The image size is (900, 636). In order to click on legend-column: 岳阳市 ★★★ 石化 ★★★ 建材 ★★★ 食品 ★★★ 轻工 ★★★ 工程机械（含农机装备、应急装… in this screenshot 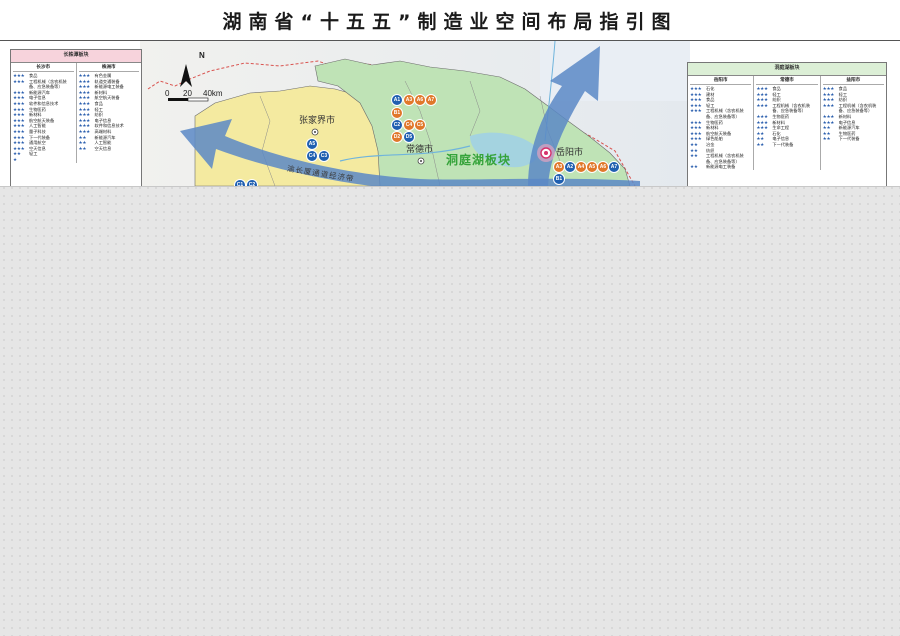, I will do `click(721, 123)`.